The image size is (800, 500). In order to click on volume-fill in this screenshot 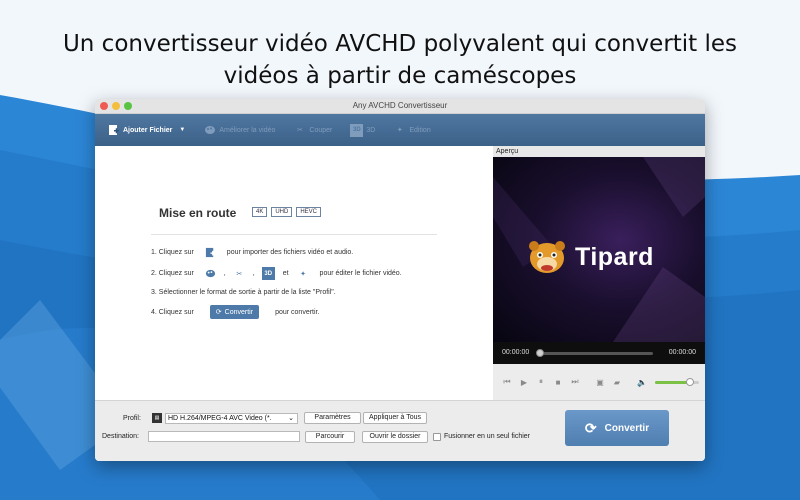, I will do `click(673, 382)`.